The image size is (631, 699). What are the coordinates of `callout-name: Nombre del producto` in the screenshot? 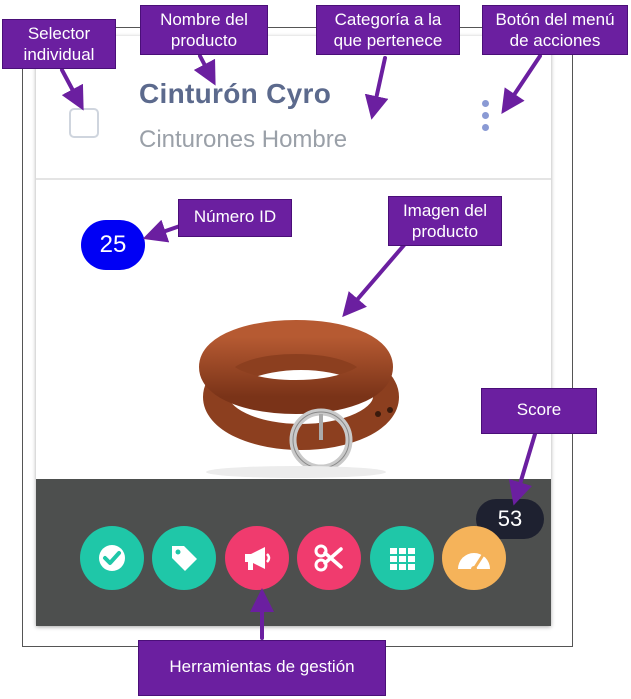 It's located at (204, 30).